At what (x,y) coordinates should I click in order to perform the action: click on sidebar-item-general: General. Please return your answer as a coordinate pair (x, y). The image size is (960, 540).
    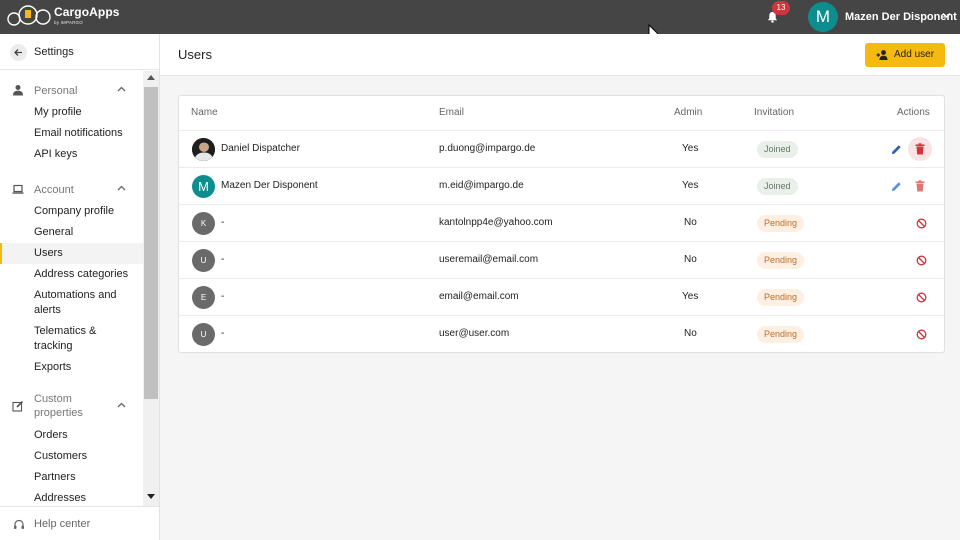
    Looking at the image, I should click on (71, 232).